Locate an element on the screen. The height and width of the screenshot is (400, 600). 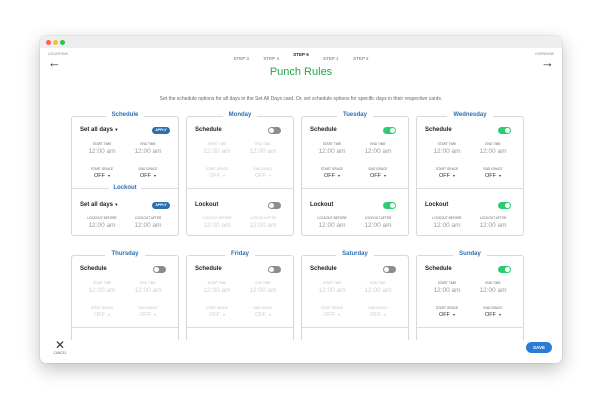
step-item: STEP 4 is located at coordinates (270, 58).